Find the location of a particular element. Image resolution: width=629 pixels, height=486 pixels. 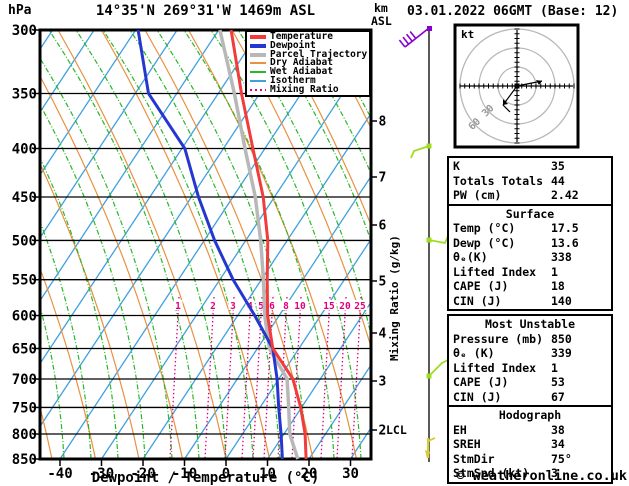

stats-value: 17.5 is located at coordinates (565, 228).